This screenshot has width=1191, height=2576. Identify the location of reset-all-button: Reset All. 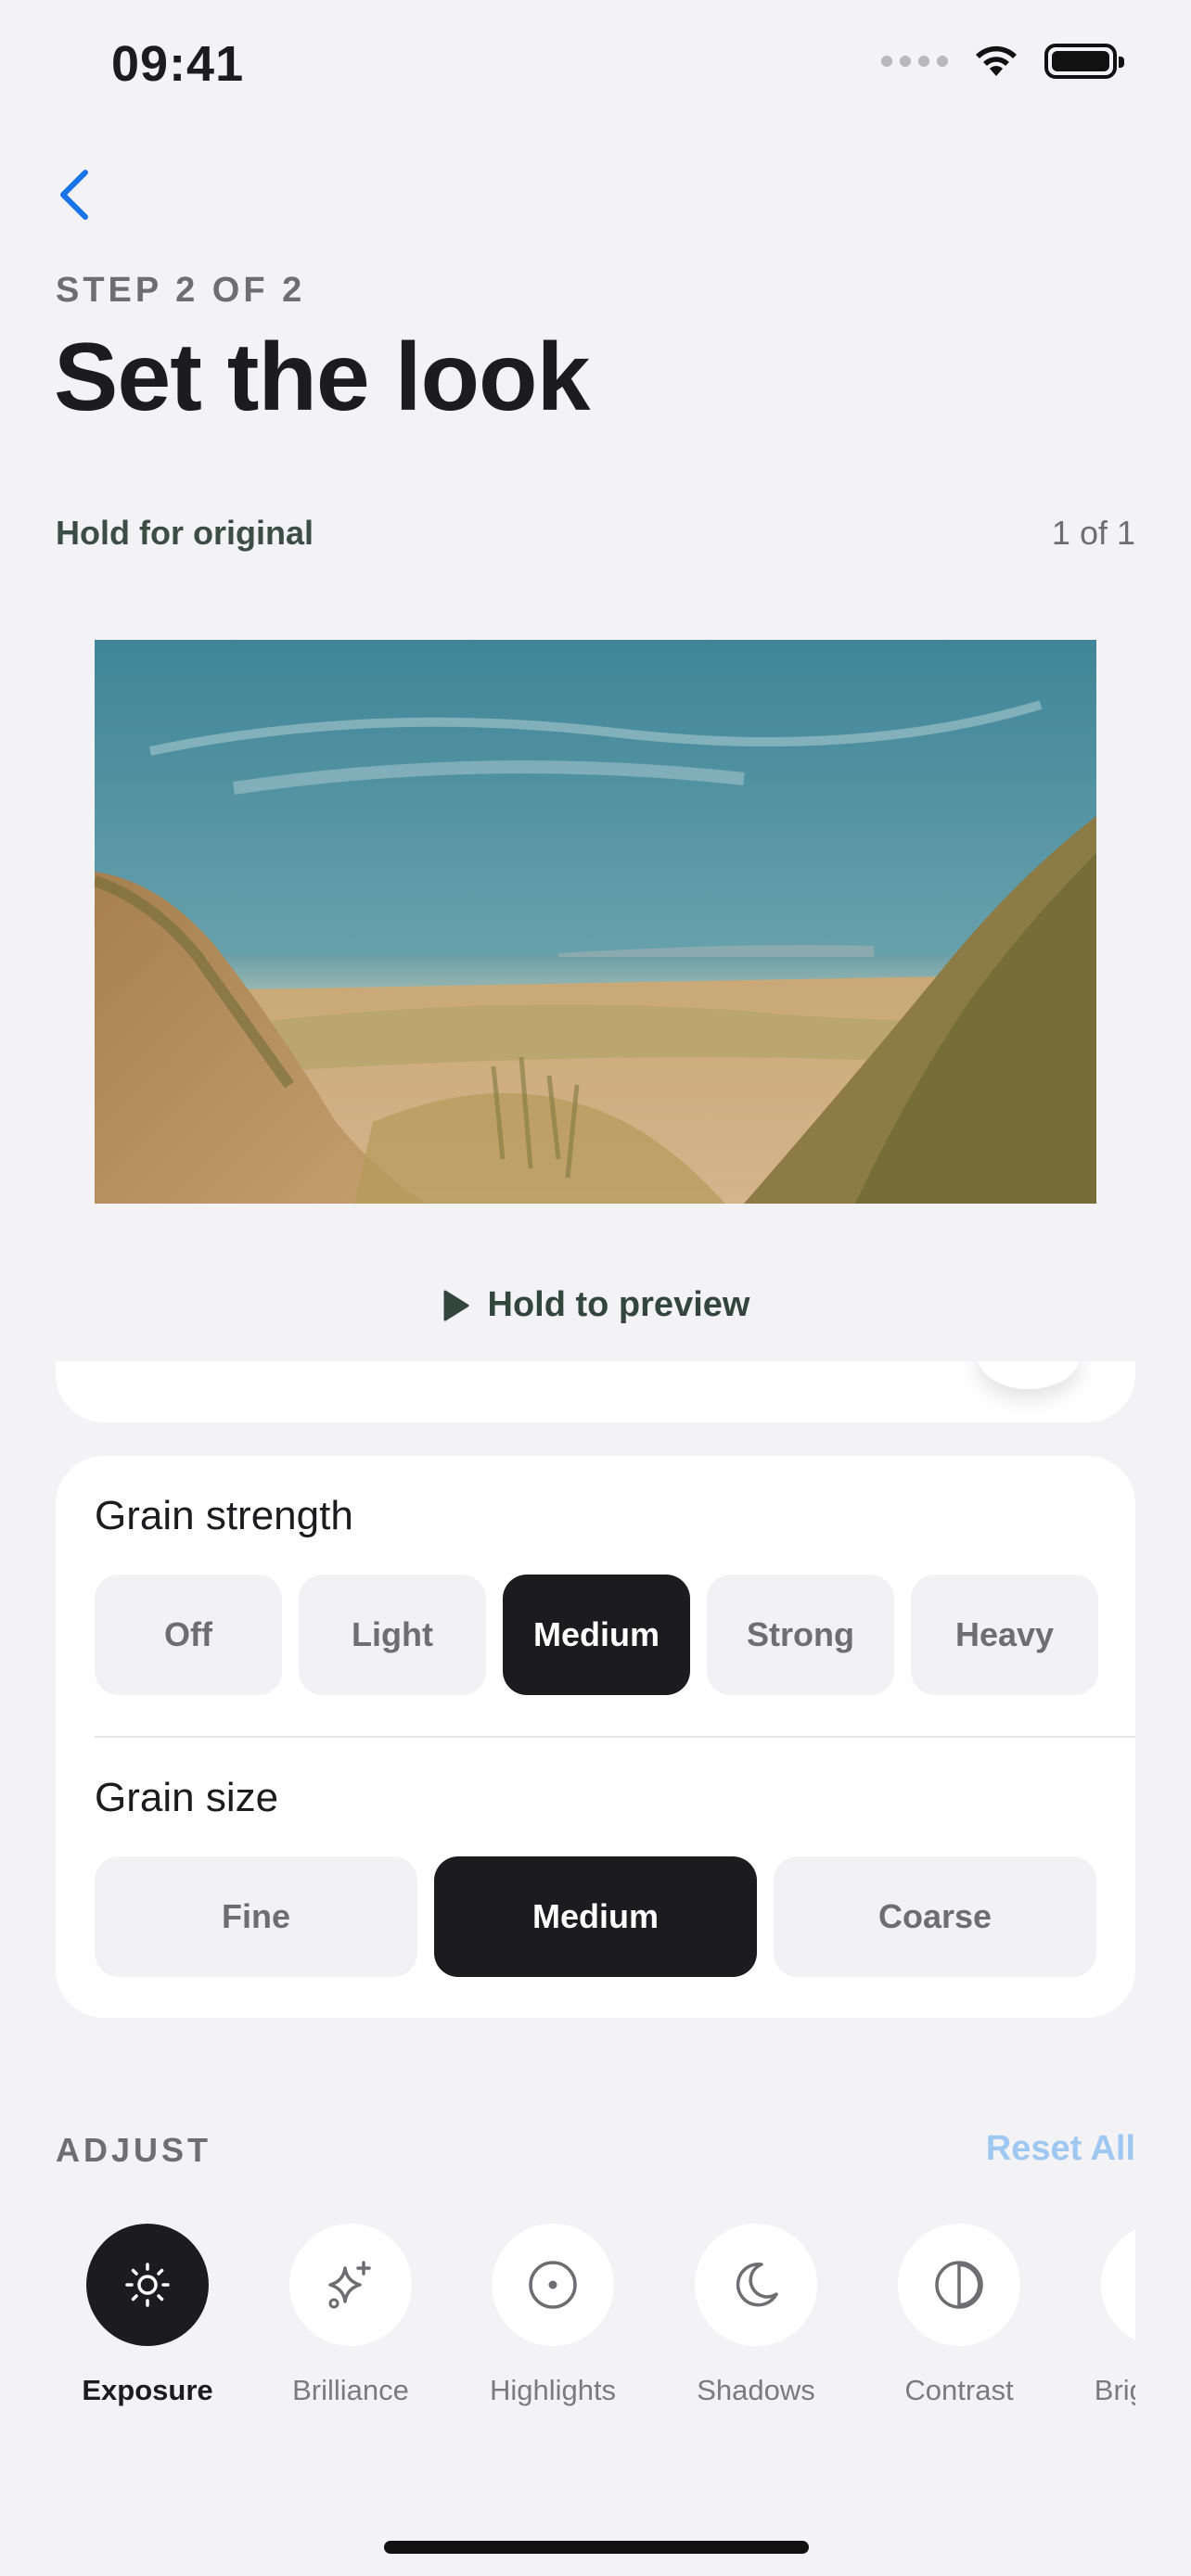
(1060, 2149).